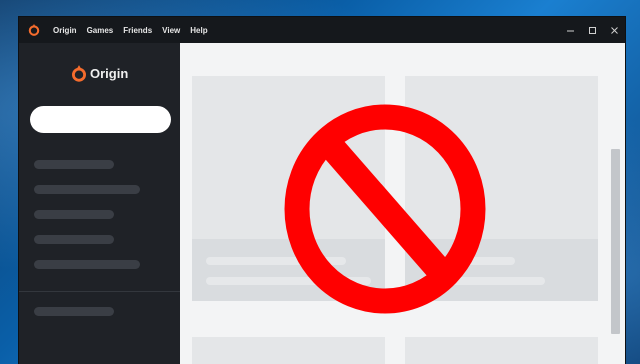 The height and width of the screenshot is (364, 640). Describe the element at coordinates (100, 30) in the screenshot. I see `menu-item-games: Games` at that location.